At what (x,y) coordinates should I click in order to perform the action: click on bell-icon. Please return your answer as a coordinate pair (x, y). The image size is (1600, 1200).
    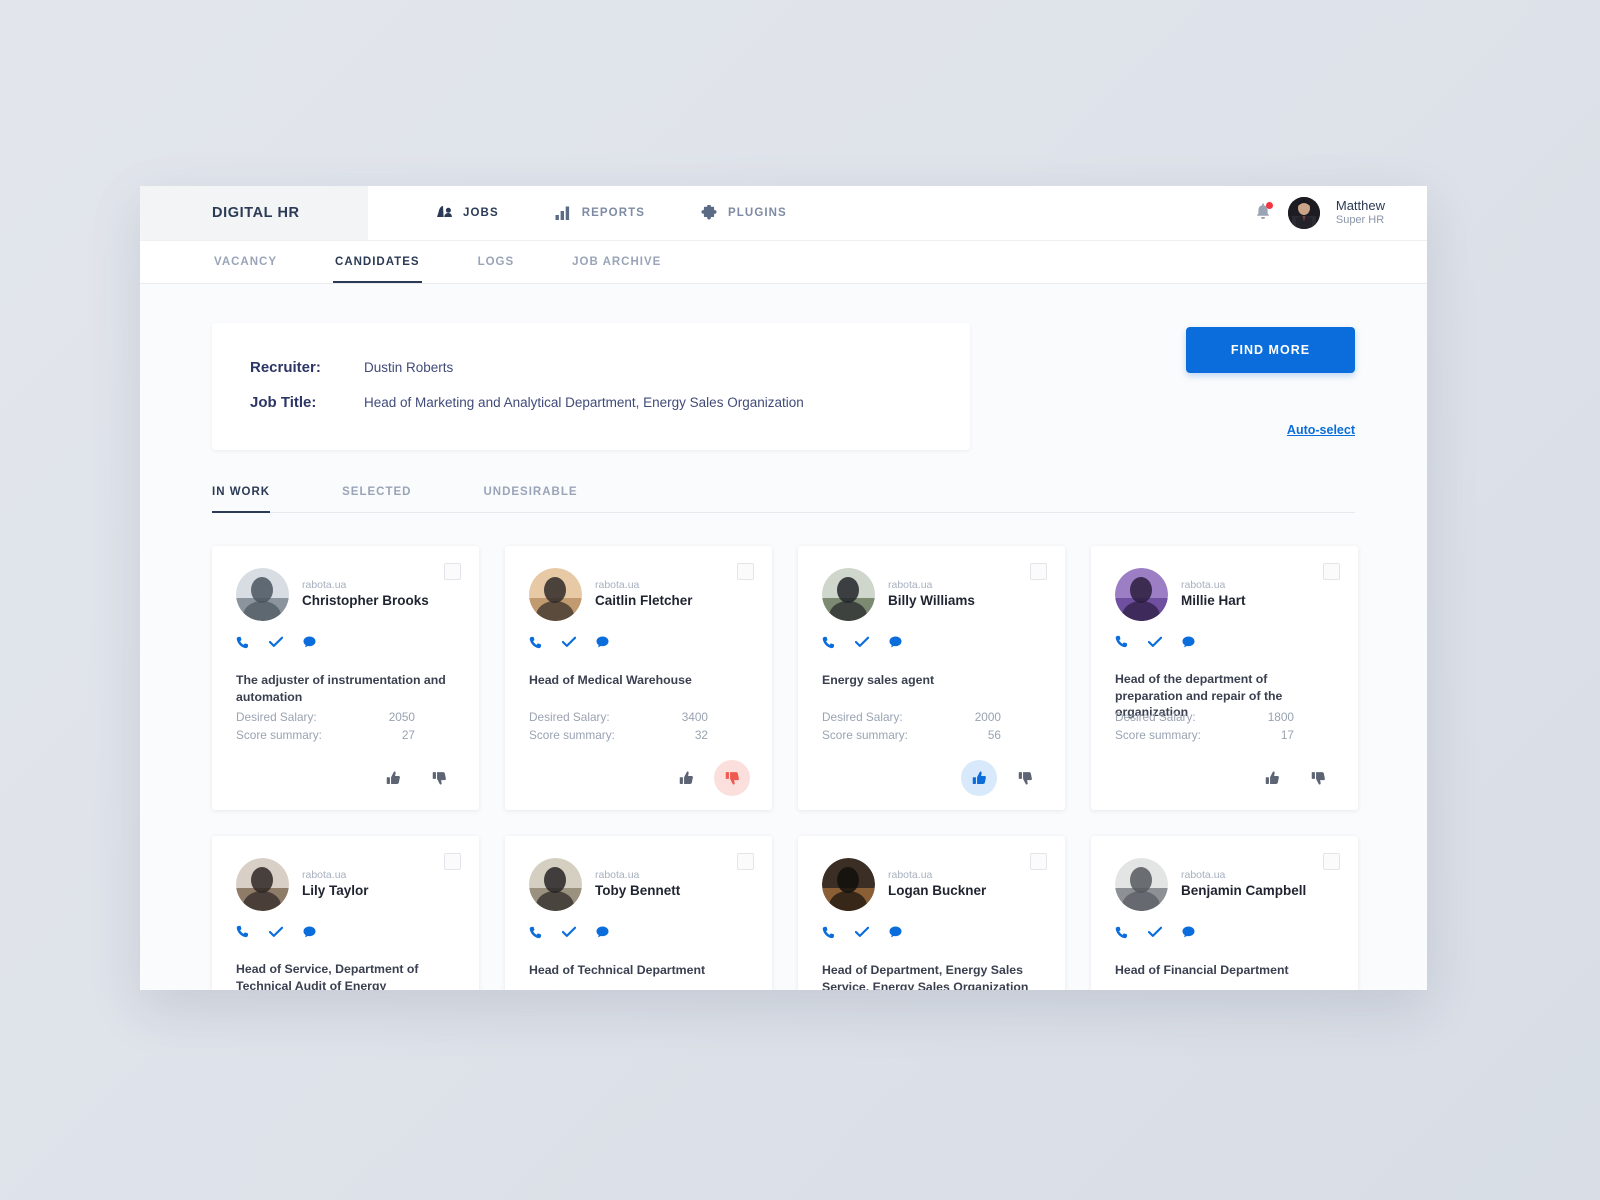
    Looking at the image, I should click on (1263, 212).